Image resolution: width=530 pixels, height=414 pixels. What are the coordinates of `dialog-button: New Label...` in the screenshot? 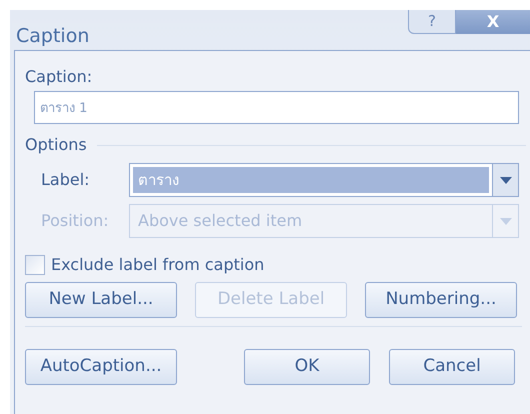 It's located at (101, 300).